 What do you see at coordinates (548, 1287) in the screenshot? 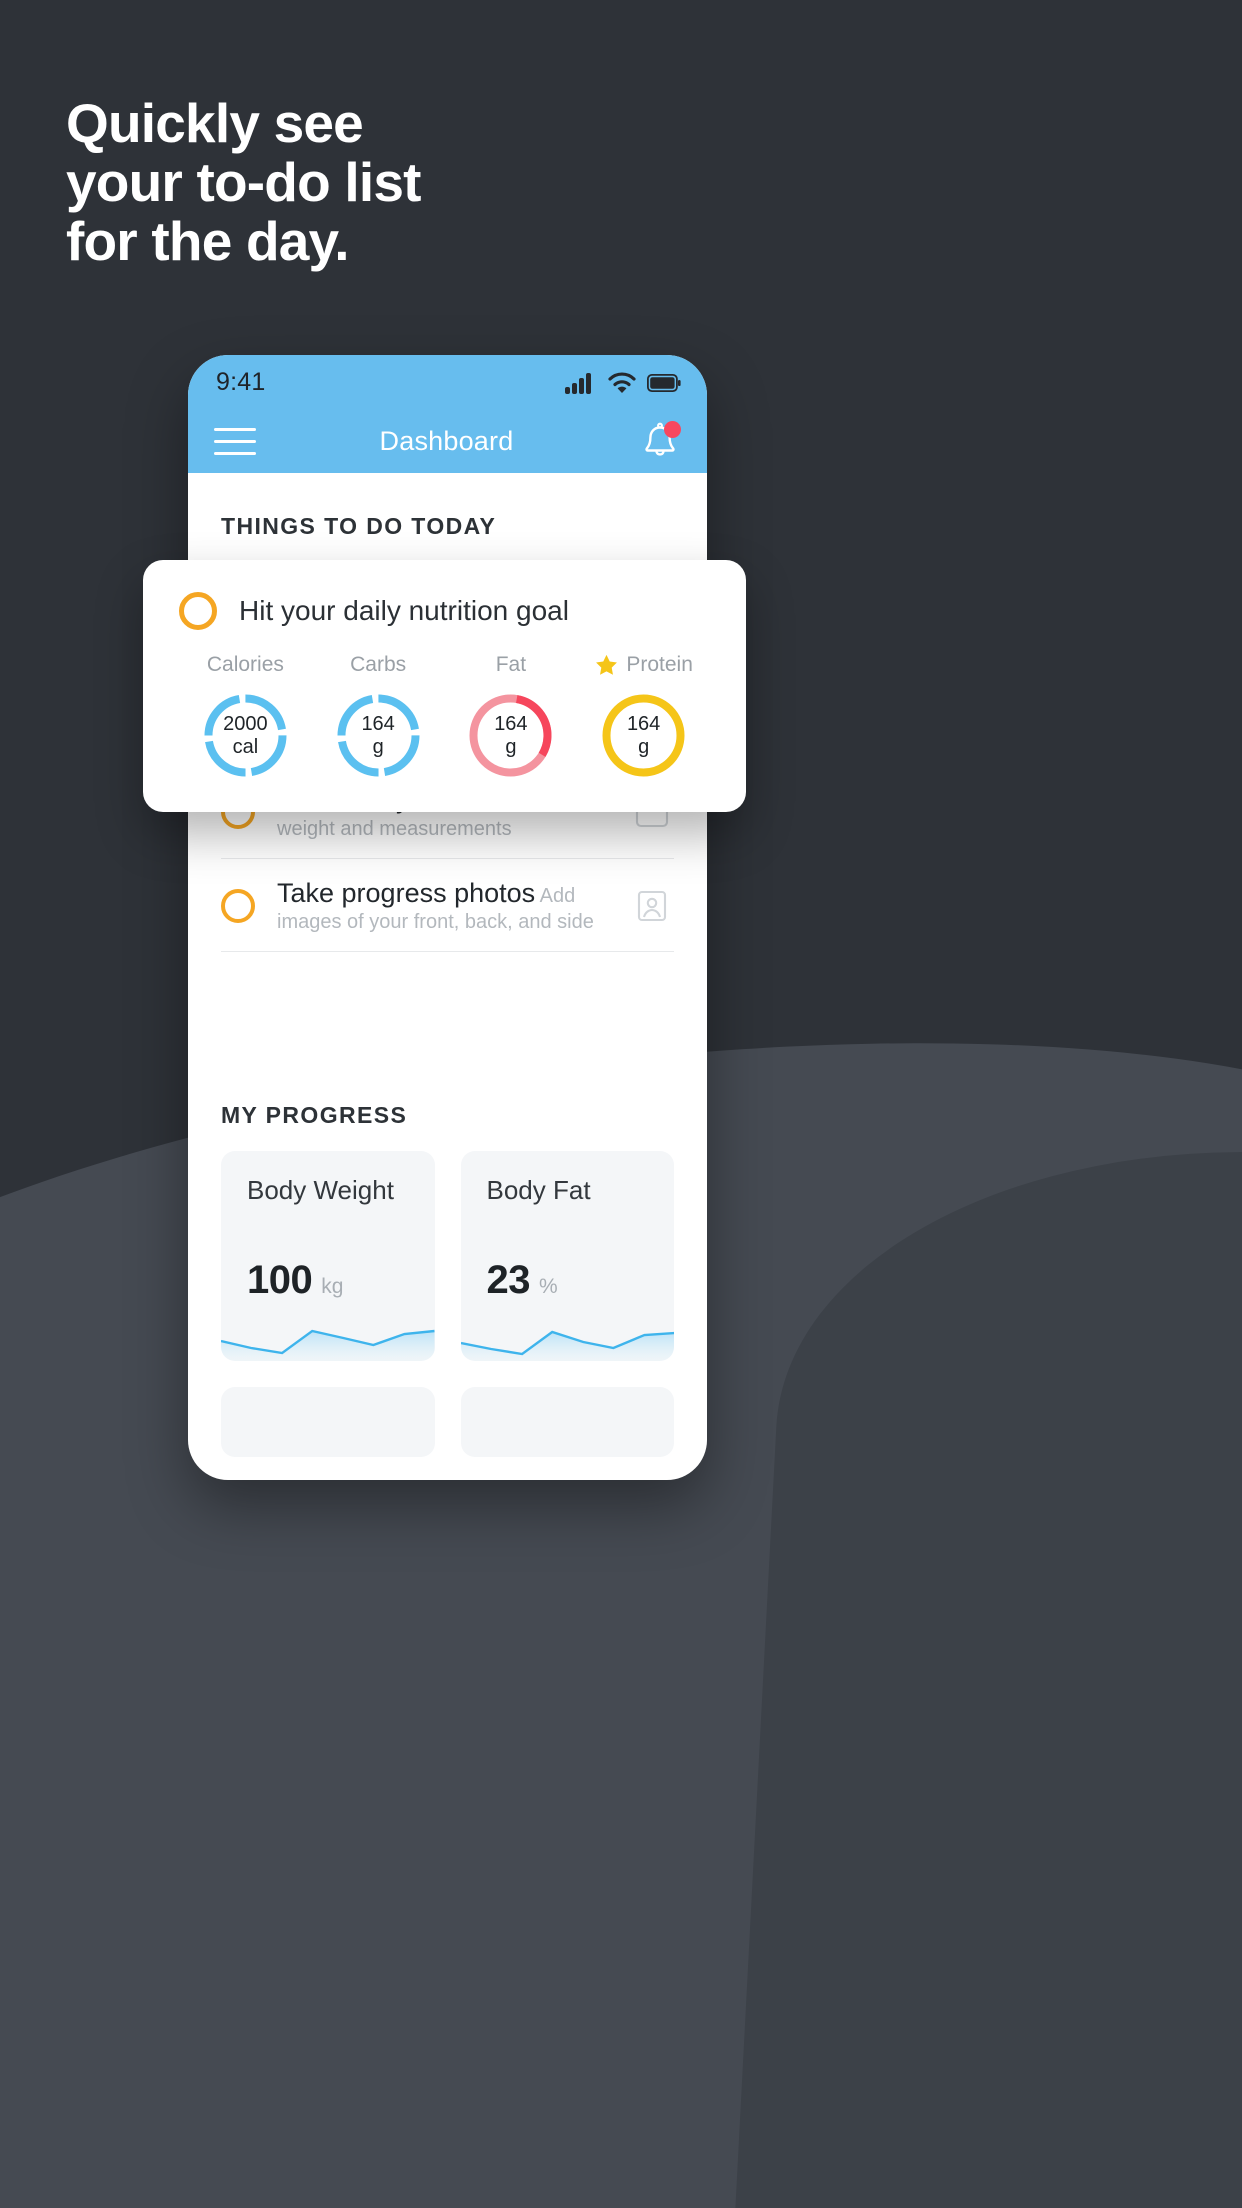
I see `progress-card-unit: %` at bounding box center [548, 1287].